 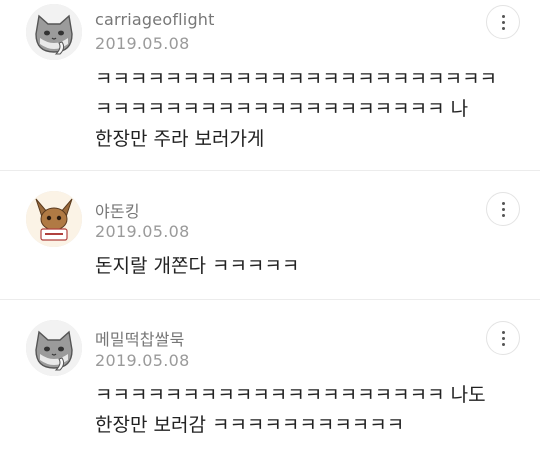 What do you see at coordinates (180, 139) in the screenshot?
I see `comment-body-line: 한장만 주라 보러가게` at bounding box center [180, 139].